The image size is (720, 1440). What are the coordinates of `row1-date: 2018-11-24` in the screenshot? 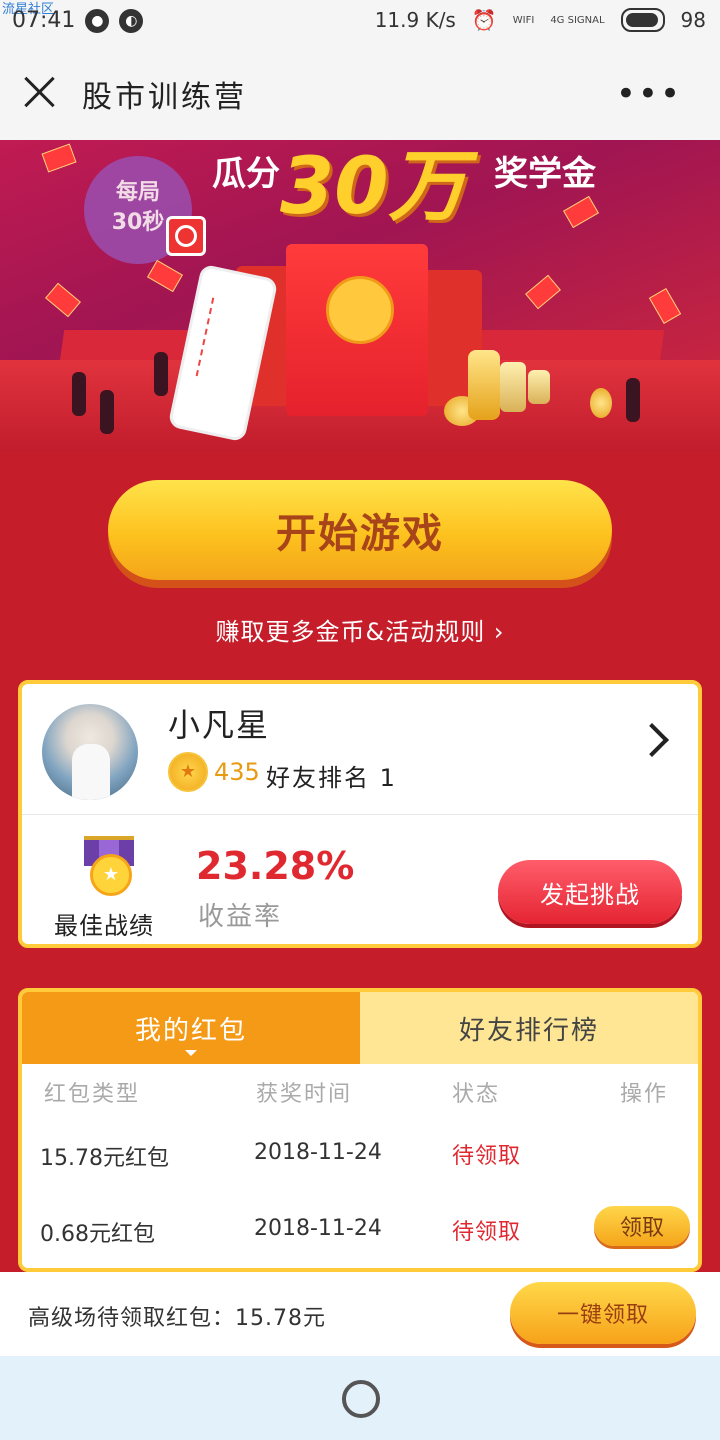 It's located at (318, 1152).